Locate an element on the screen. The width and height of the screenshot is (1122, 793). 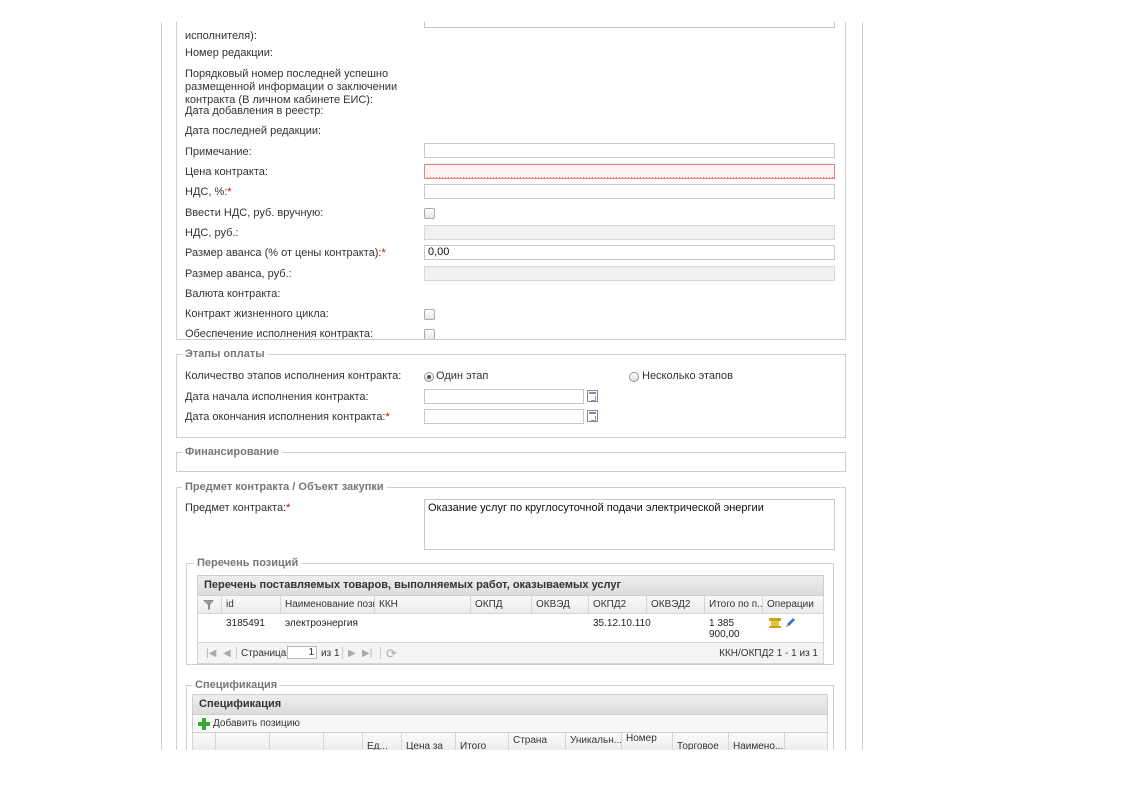
prev-page-icon: ◀ is located at coordinates (227, 653).